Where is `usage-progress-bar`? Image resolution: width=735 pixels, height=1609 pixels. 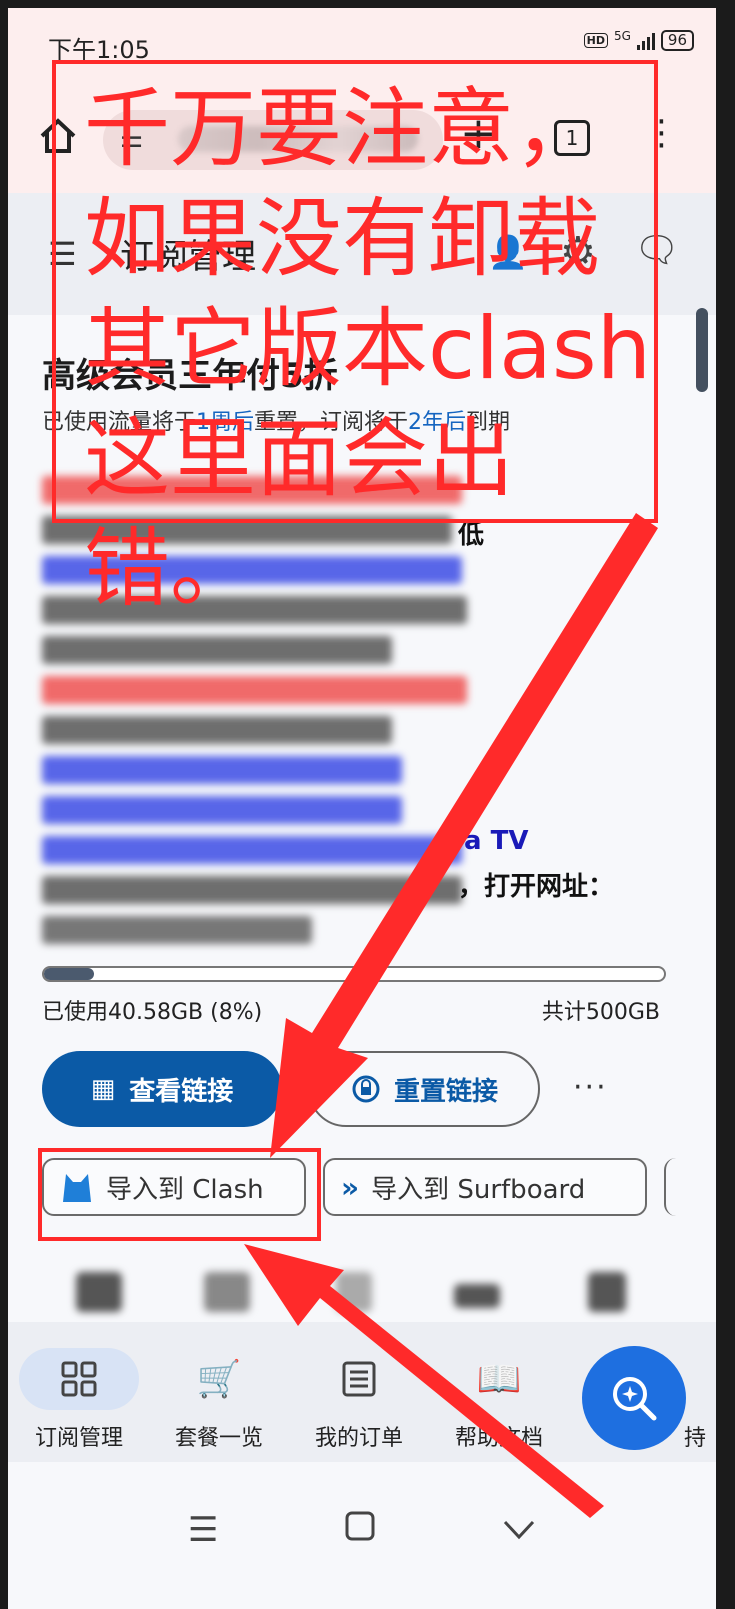
usage-progress-bar is located at coordinates (354, 974).